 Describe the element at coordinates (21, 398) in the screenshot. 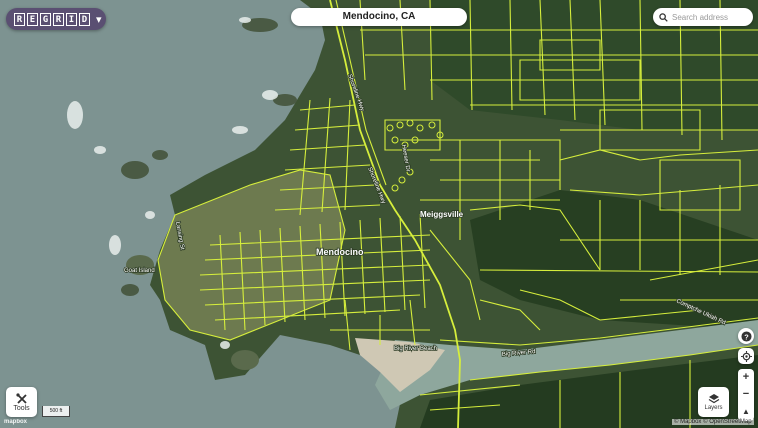

I see `tools-icon` at that location.